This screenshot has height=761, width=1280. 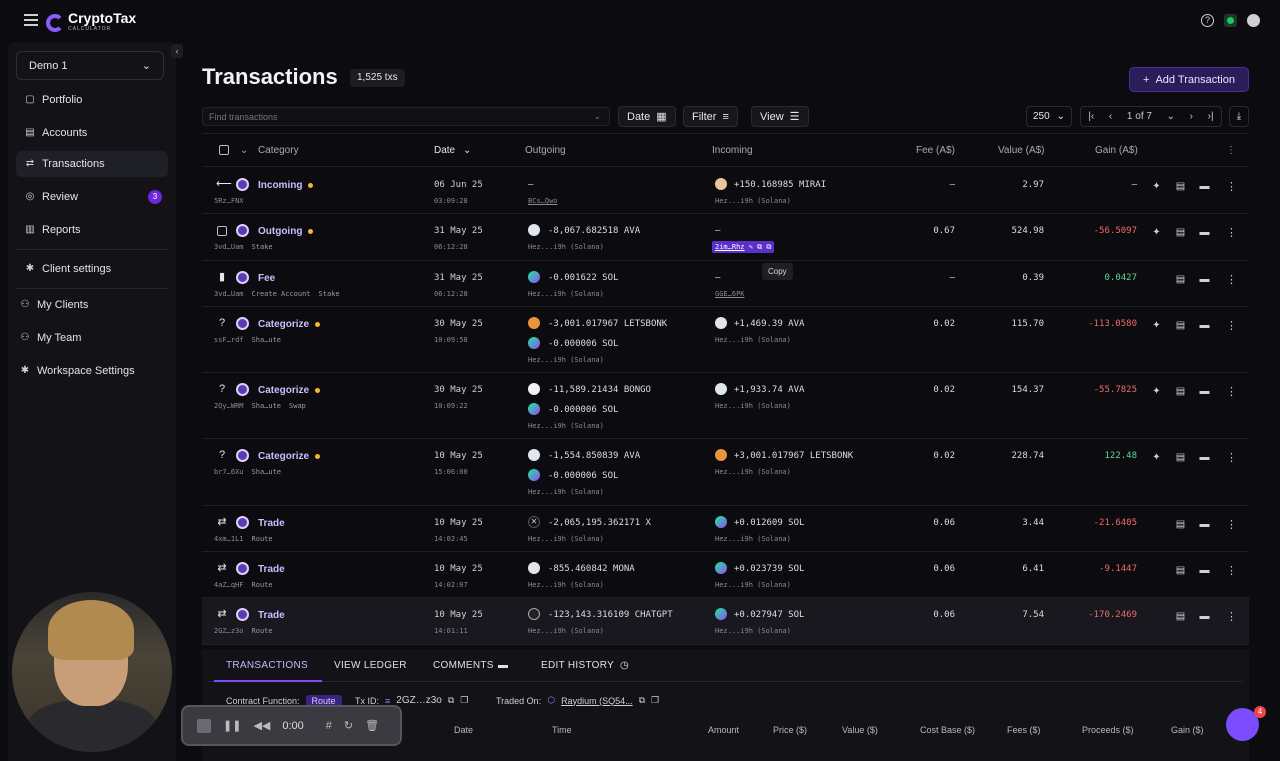 What do you see at coordinates (91, 22) in the screenshot?
I see `logo: CryptoTax CALCULATOR` at bounding box center [91, 22].